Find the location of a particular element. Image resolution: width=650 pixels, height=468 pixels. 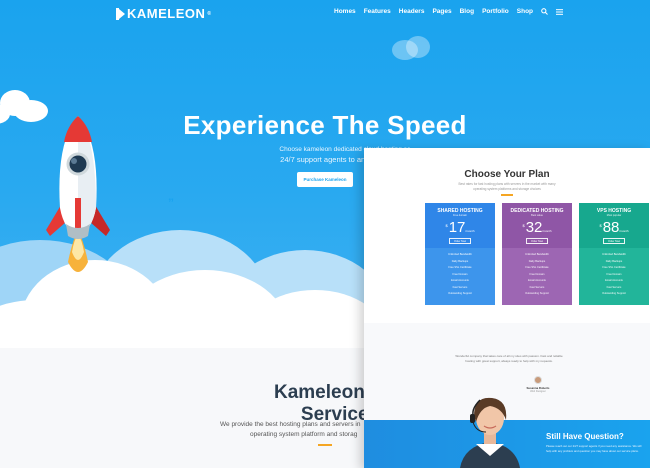

price-value: 88 is located at coordinates (611, 227).